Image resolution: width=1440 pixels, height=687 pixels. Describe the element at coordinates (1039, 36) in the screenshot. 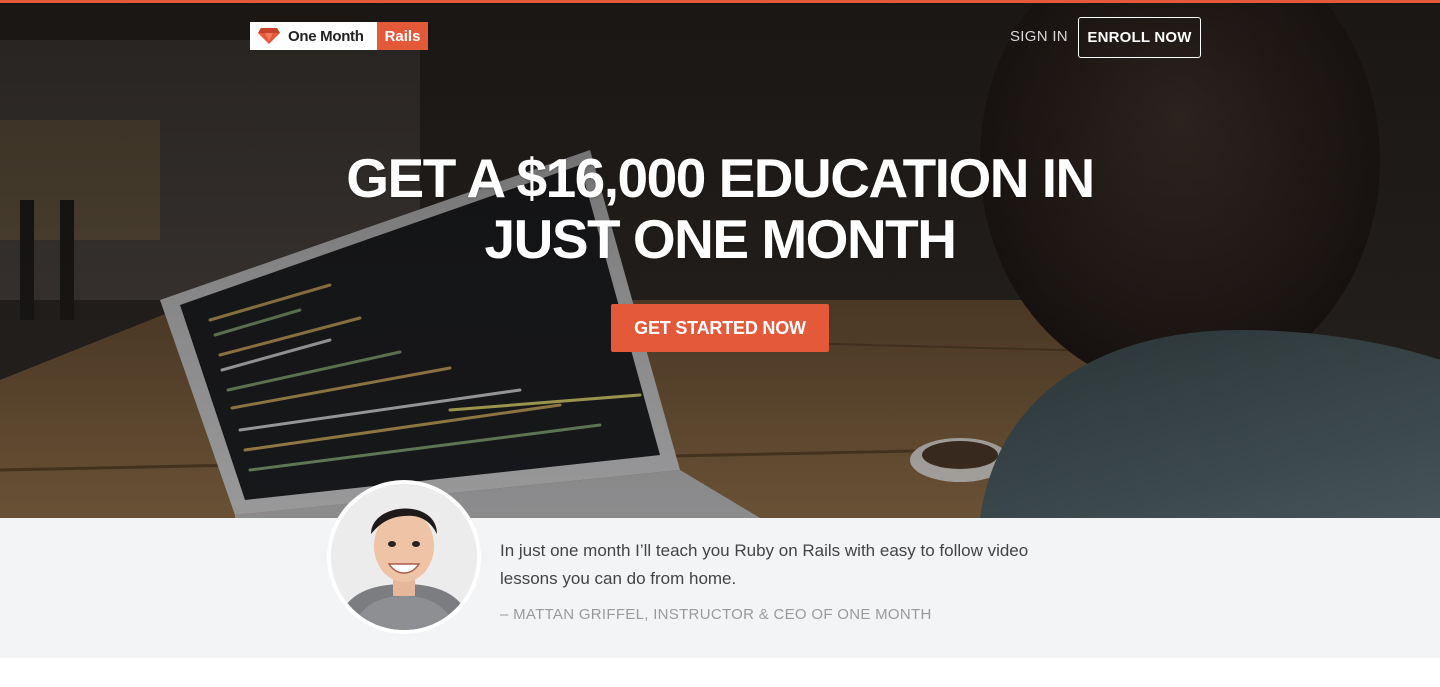

I see `sign-in-link: SIGN IN` at that location.